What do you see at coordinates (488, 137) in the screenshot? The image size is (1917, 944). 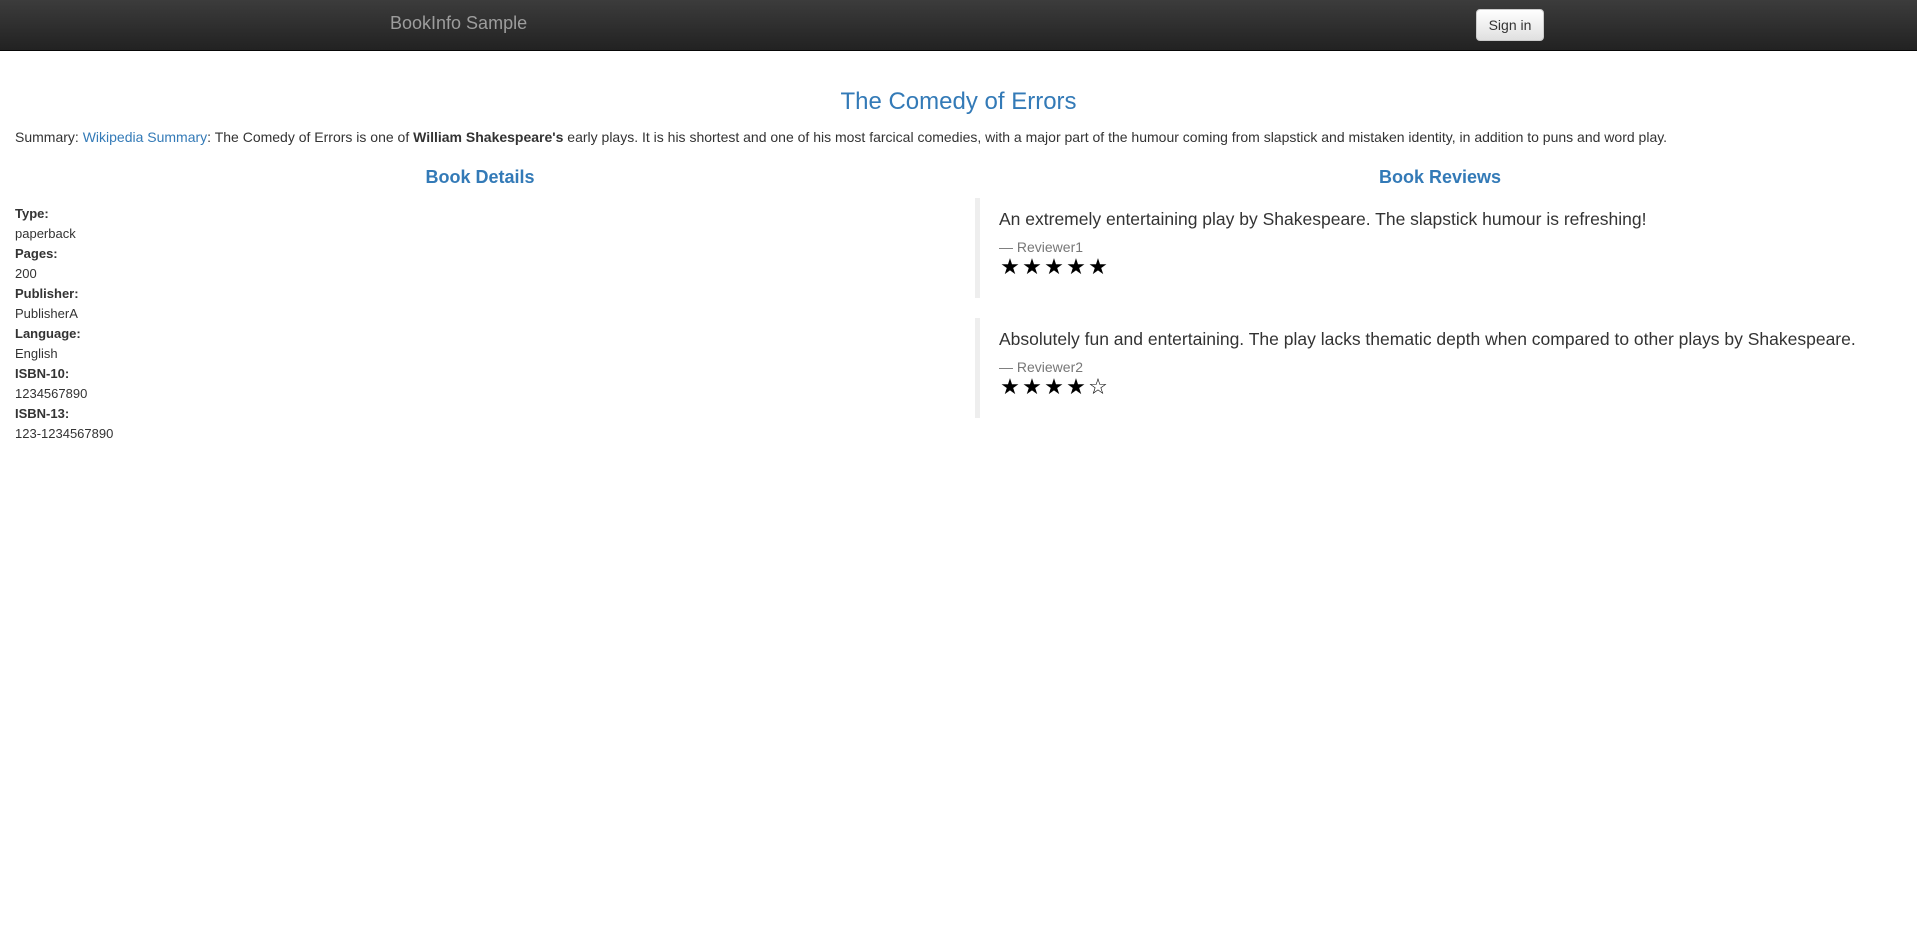 I see `summary-author: William Shakespeare's` at bounding box center [488, 137].